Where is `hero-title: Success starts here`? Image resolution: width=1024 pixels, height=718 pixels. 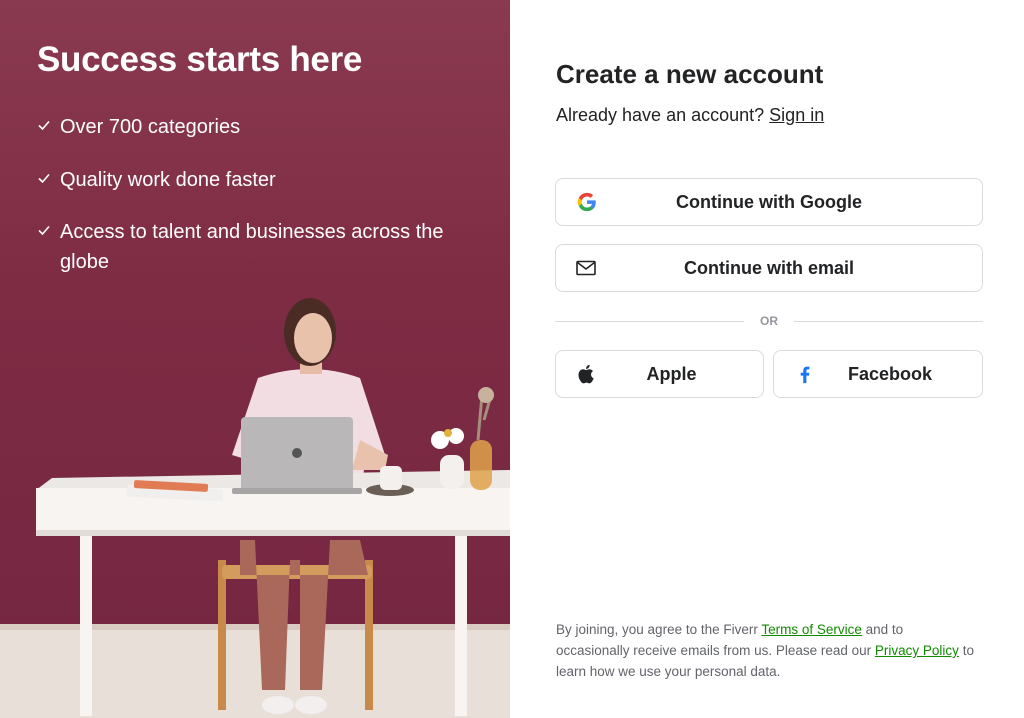 hero-title: Success starts here is located at coordinates (200, 59).